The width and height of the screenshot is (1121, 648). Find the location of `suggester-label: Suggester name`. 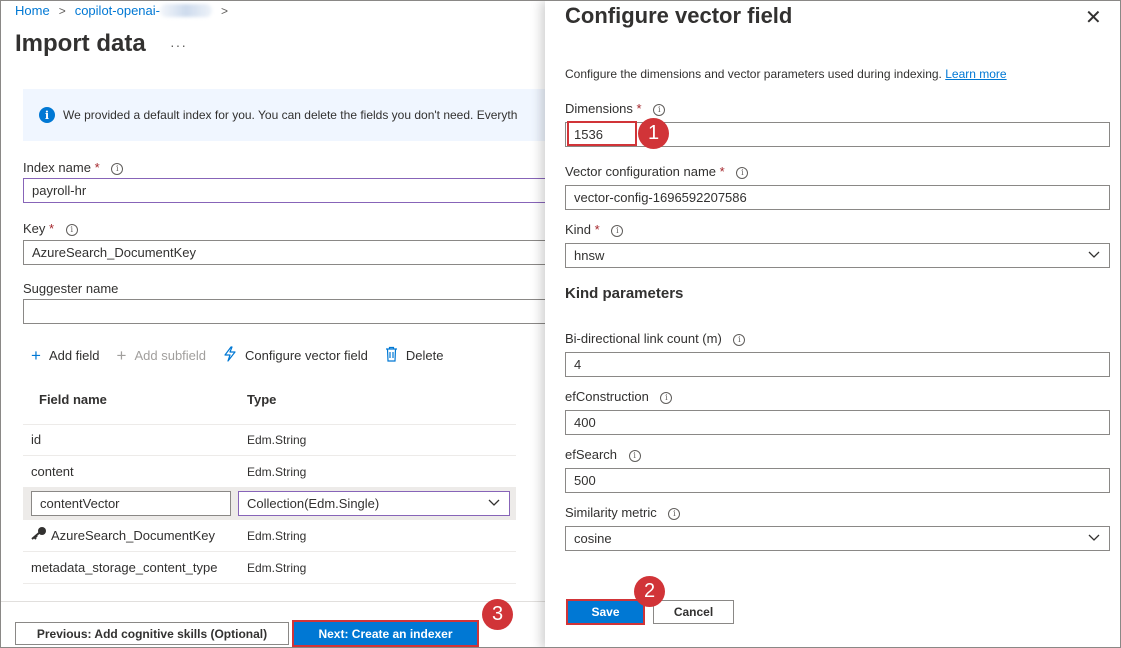

suggester-label: Suggester name is located at coordinates (71, 288).